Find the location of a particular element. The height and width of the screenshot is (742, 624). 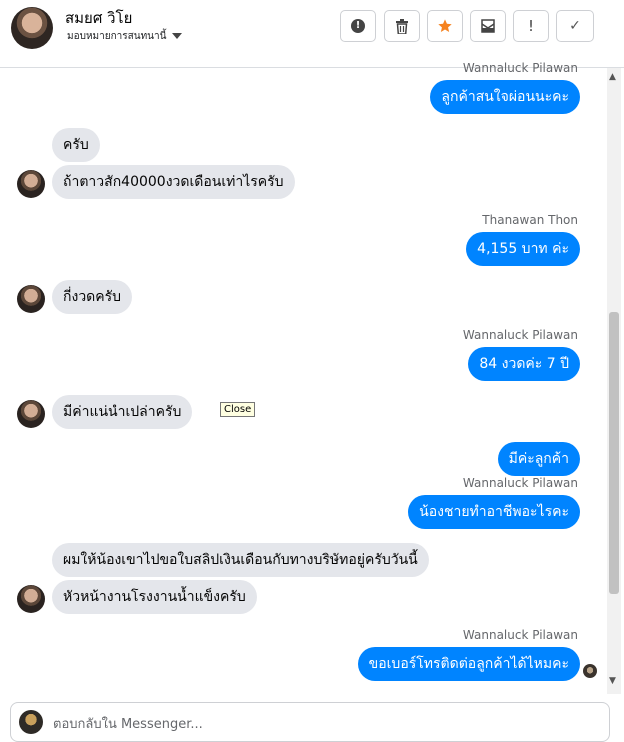

mark-spam-button: ! is located at coordinates (358, 26).